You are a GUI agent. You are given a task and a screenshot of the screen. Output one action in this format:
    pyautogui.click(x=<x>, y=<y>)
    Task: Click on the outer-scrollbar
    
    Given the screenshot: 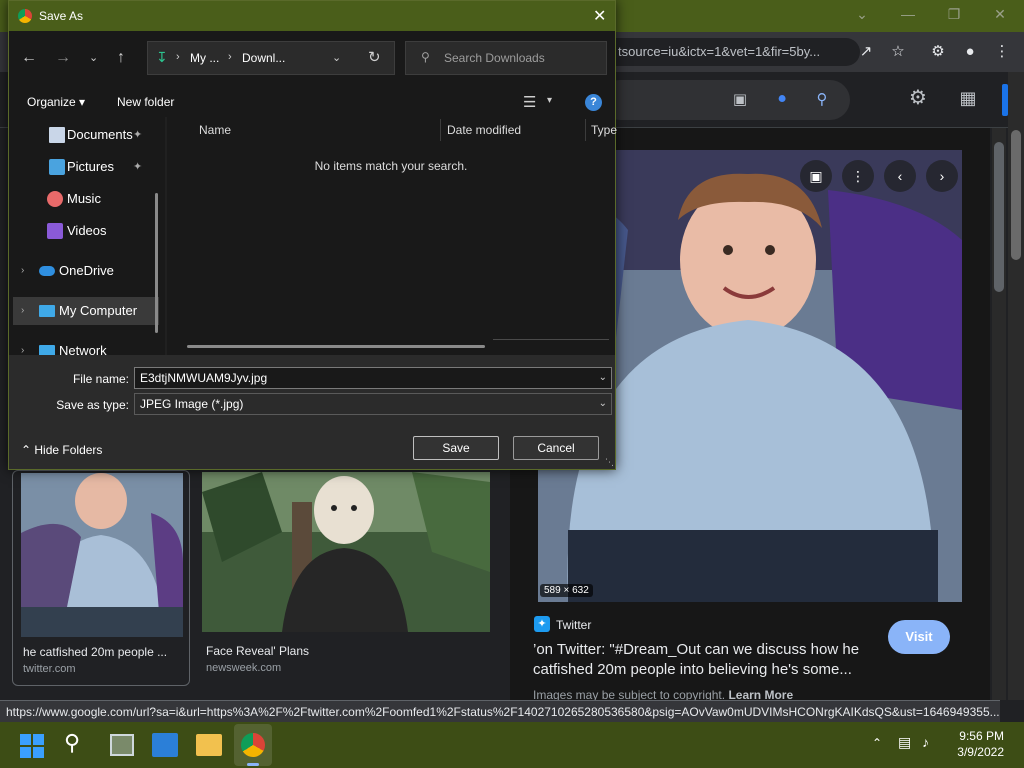 What is the action you would take?
    pyautogui.click(x=1016, y=386)
    